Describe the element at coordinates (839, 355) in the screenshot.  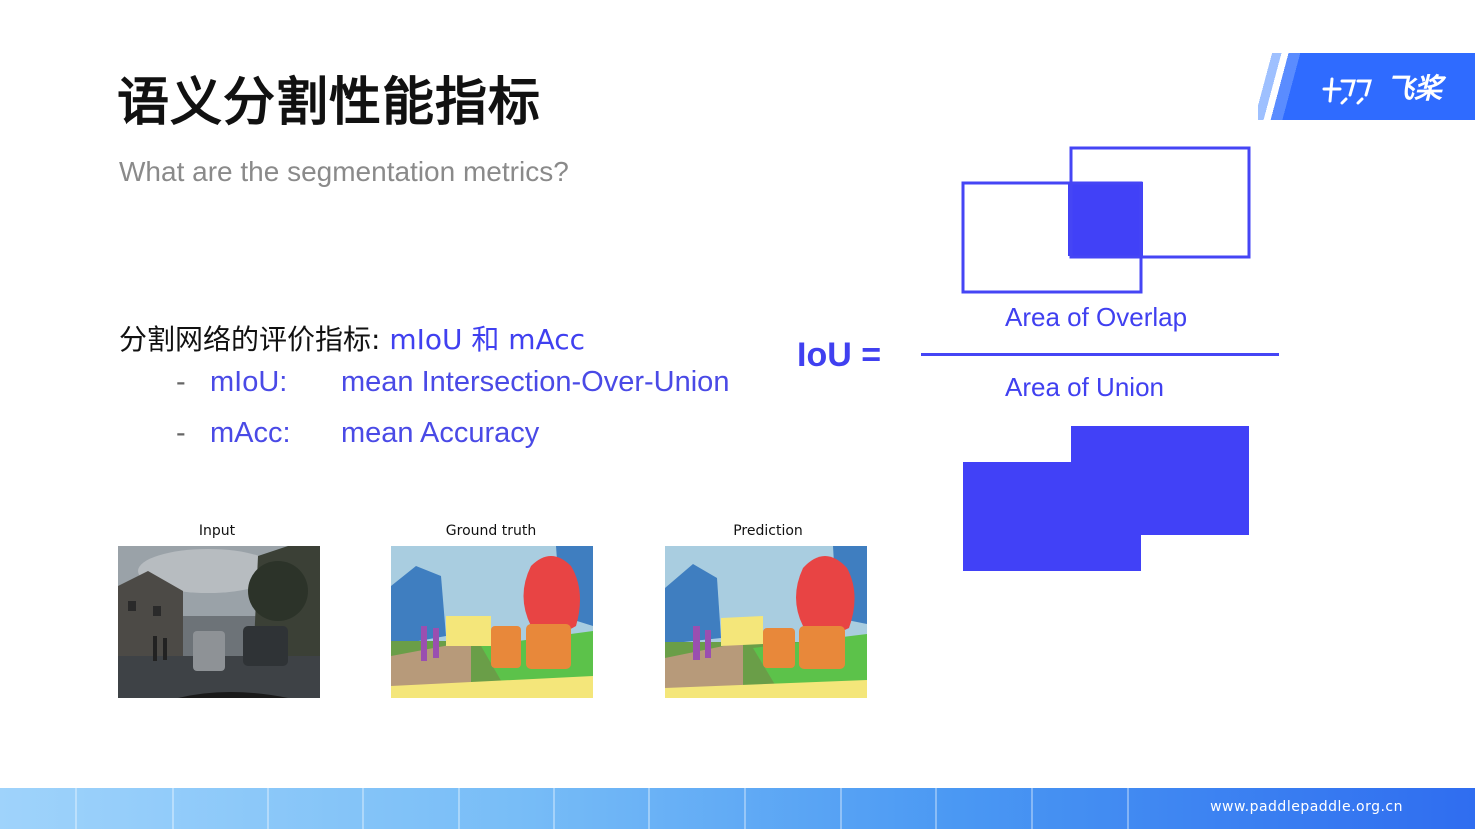
I see `iou-label: IoU =` at that location.